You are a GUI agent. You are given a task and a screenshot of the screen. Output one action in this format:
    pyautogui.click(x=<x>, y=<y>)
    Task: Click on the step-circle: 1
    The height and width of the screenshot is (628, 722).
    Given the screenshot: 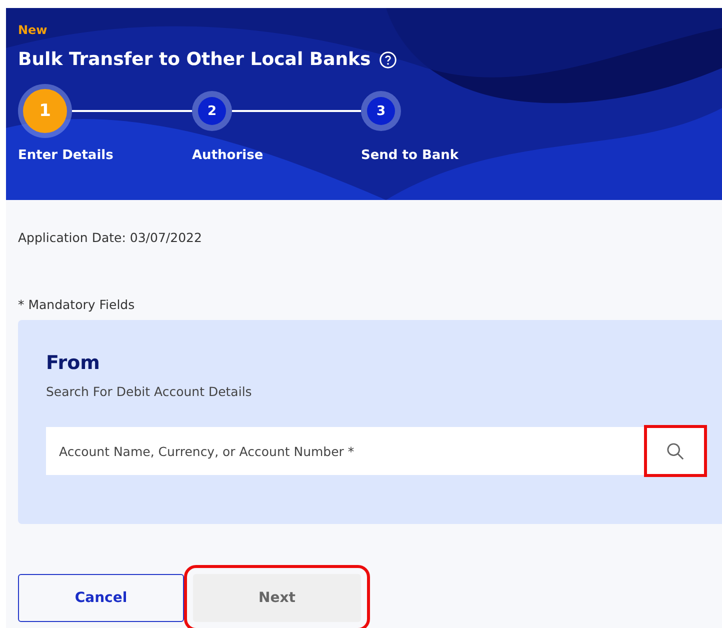 What is the action you would take?
    pyautogui.click(x=45, y=111)
    